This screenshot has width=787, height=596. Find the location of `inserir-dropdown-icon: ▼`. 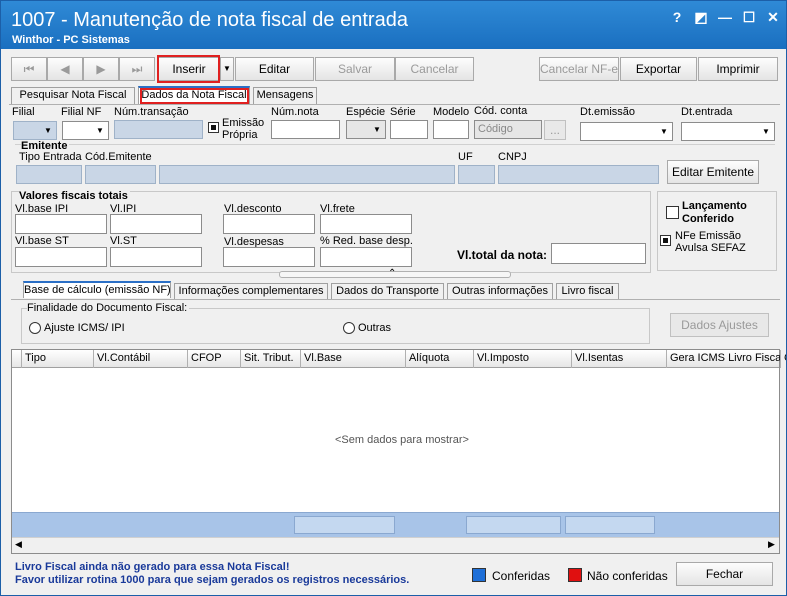

inserir-dropdown-icon: ▼ is located at coordinates (227, 69).